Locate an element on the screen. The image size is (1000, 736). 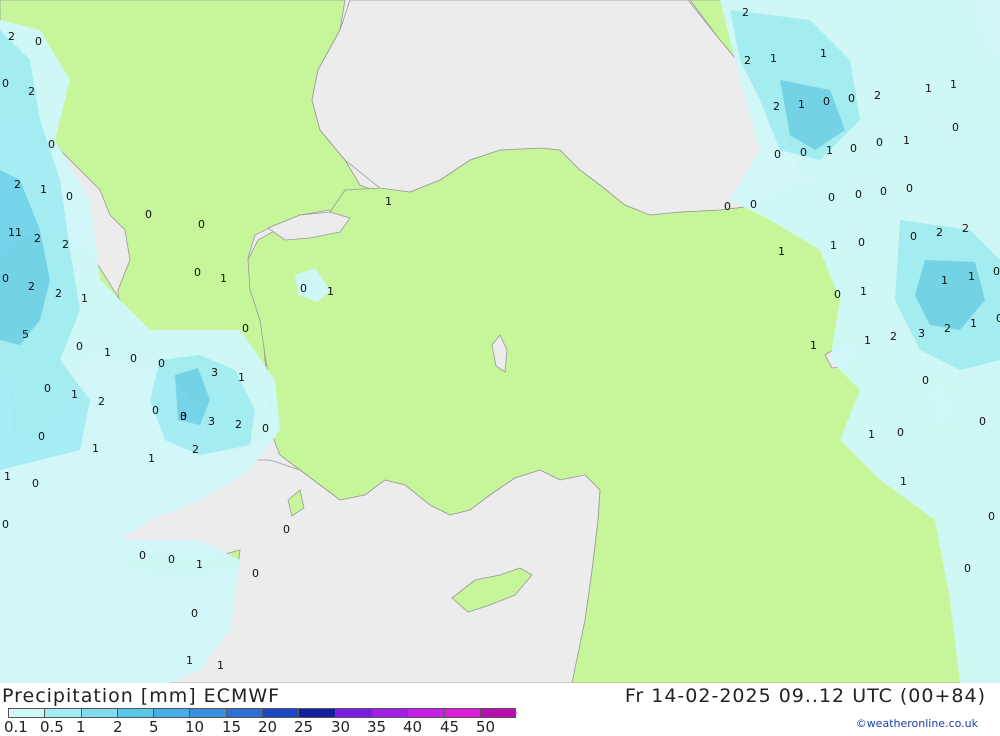
scale-label: 20 is located at coordinates (268, 727).